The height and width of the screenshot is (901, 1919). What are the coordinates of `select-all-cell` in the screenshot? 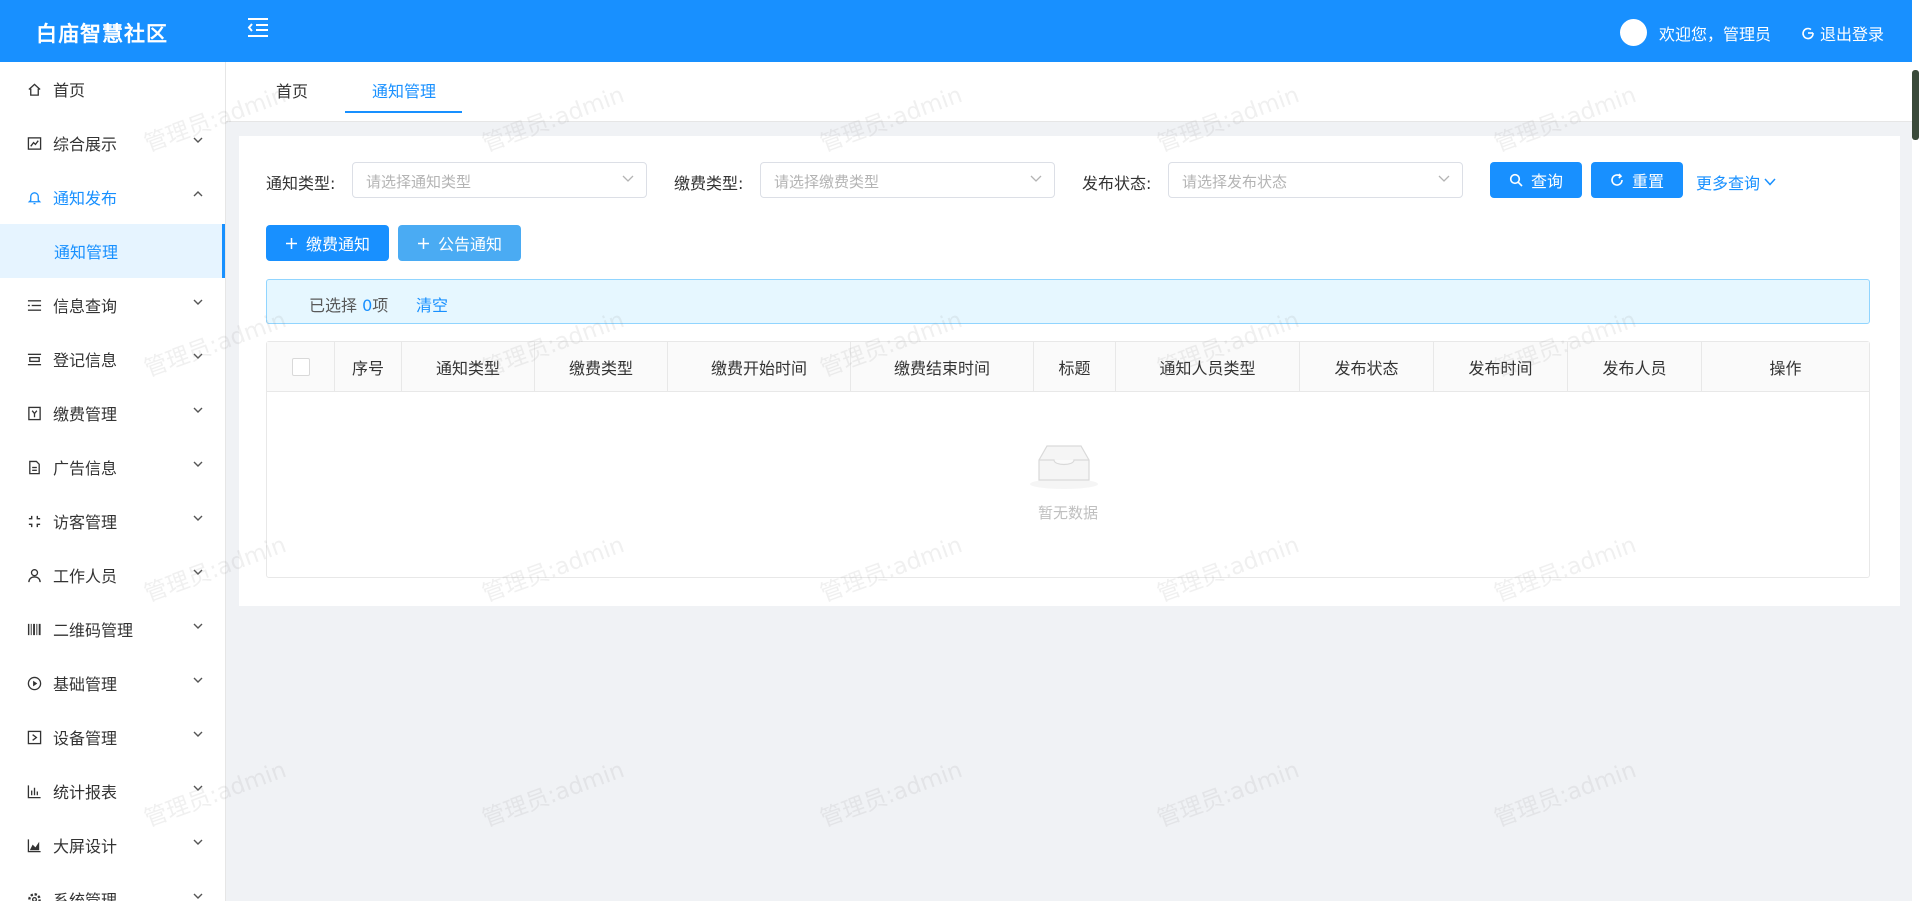 It's located at (301, 367).